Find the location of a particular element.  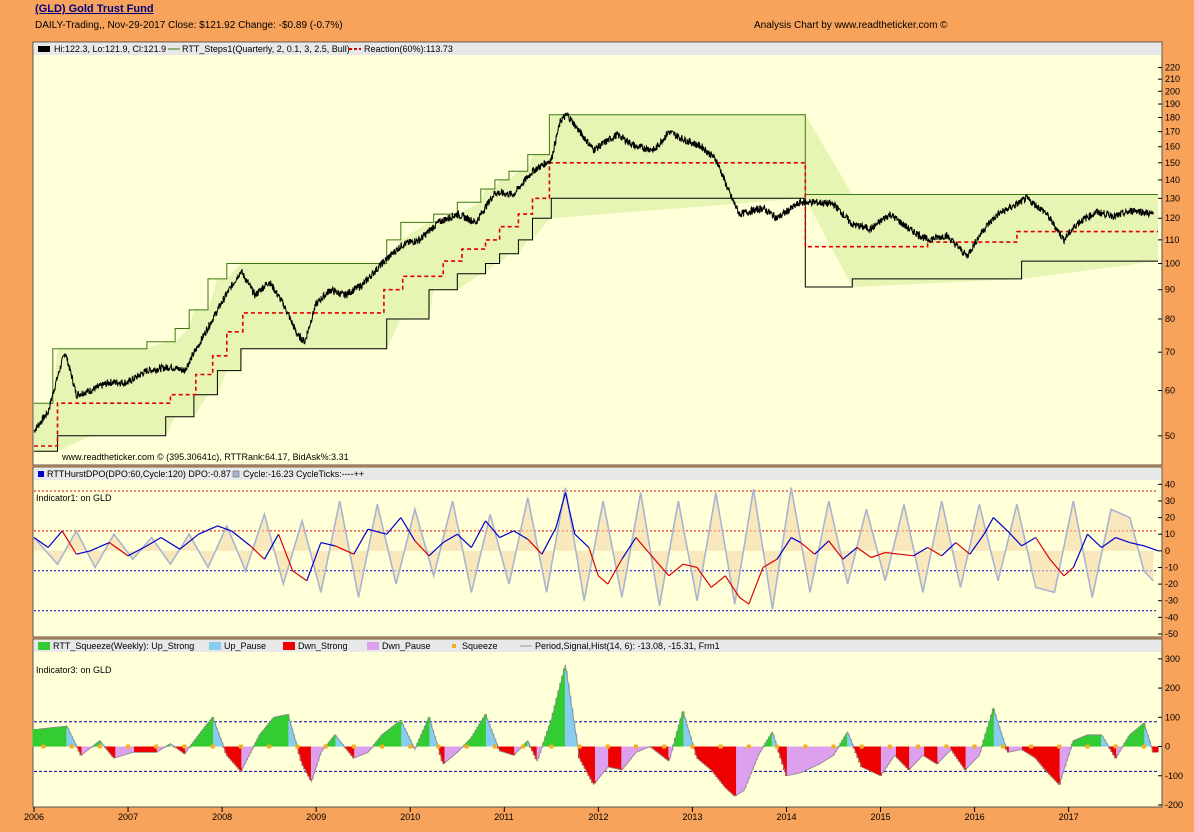

legend-dwn-strong: Dwn_Strong is located at coordinates (323, 646).